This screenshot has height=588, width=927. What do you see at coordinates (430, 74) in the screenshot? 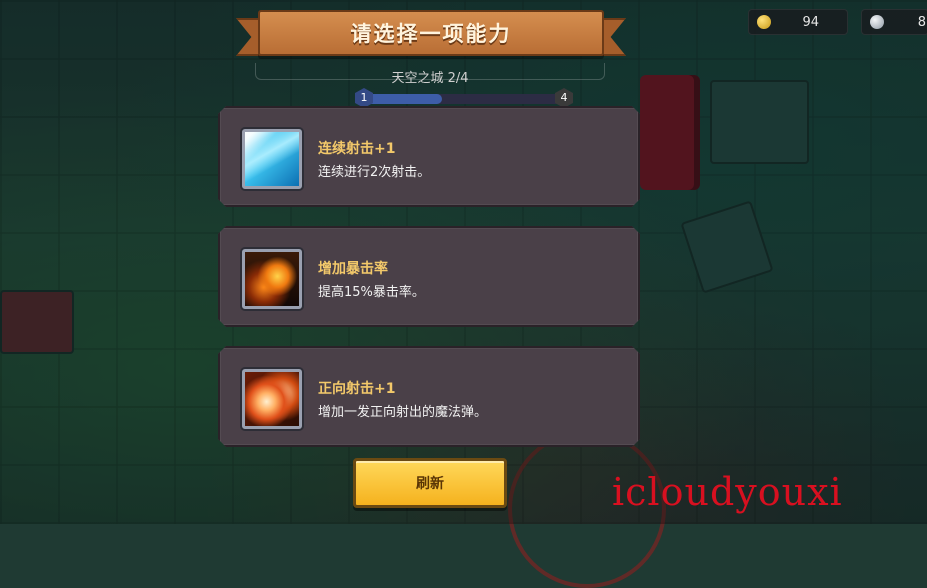
I see `stage-label: 天空之城 2/4` at bounding box center [430, 74].